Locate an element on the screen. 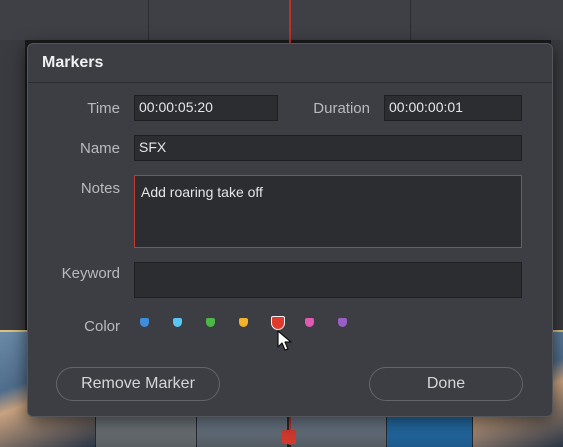 The width and height of the screenshot is (563, 447). color-swatch-yellow is located at coordinates (243, 322).